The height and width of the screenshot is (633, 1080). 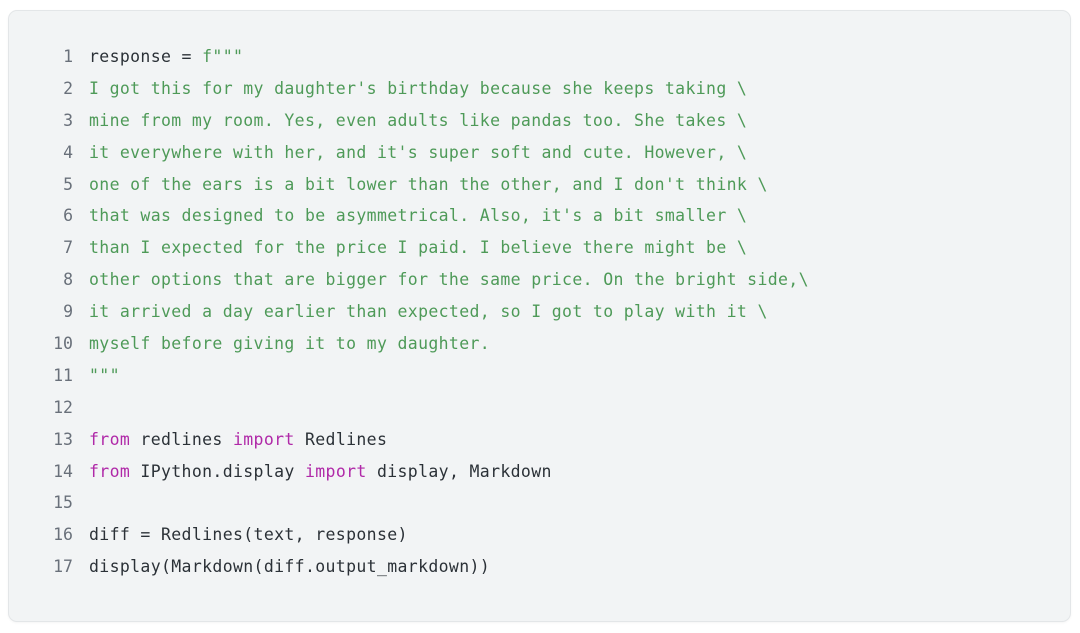 What do you see at coordinates (248, 535) in the screenshot?
I see `token-plain: diff = Redlines(text, response)` at bounding box center [248, 535].